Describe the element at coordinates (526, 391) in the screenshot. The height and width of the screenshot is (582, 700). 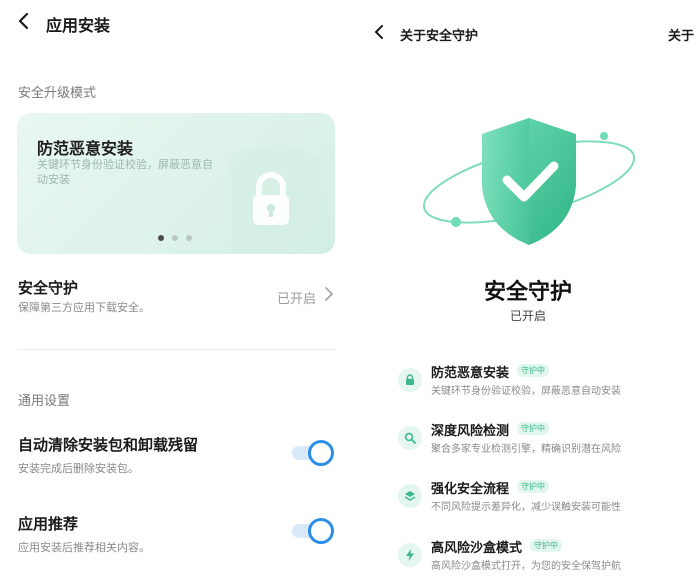
I see `feature-description: 关键环节身份验证校验，屏蔽恶意自动安装` at that location.